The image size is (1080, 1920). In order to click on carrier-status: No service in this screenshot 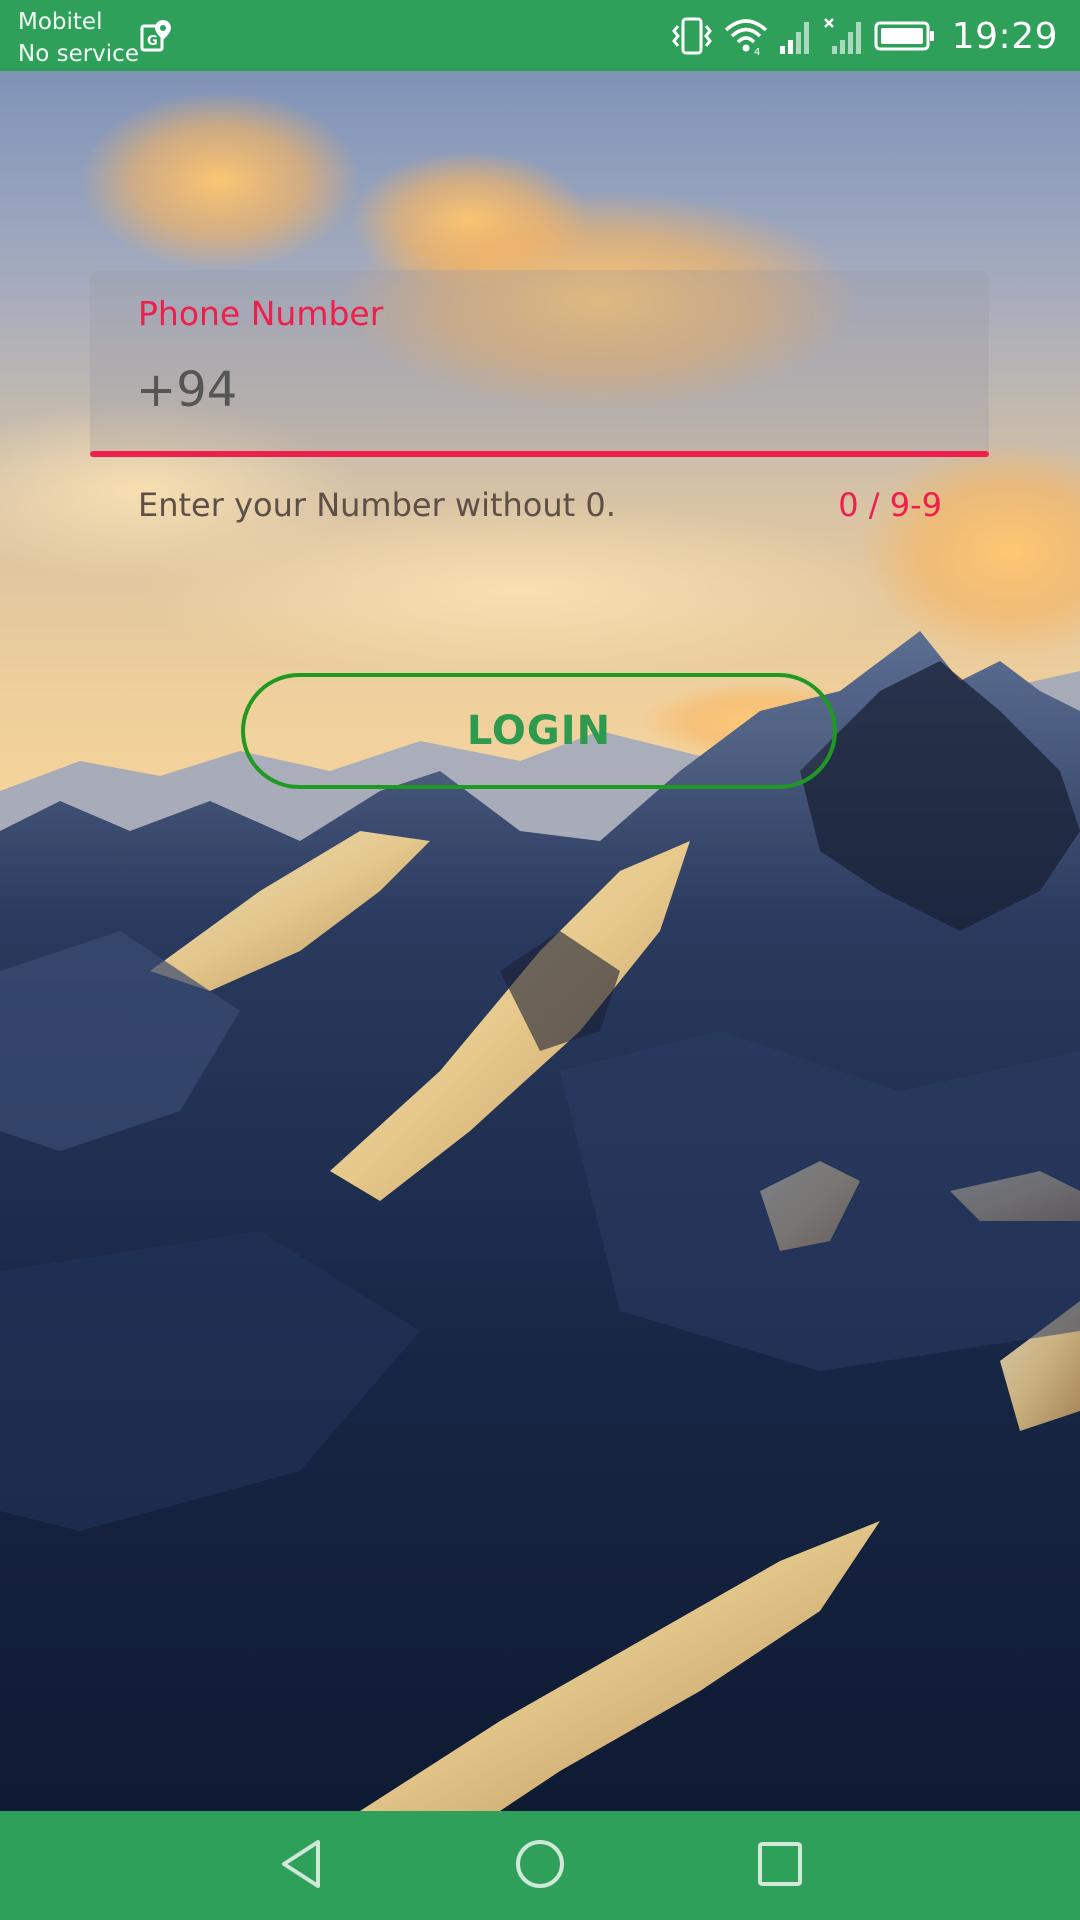, I will do `click(78, 54)`.